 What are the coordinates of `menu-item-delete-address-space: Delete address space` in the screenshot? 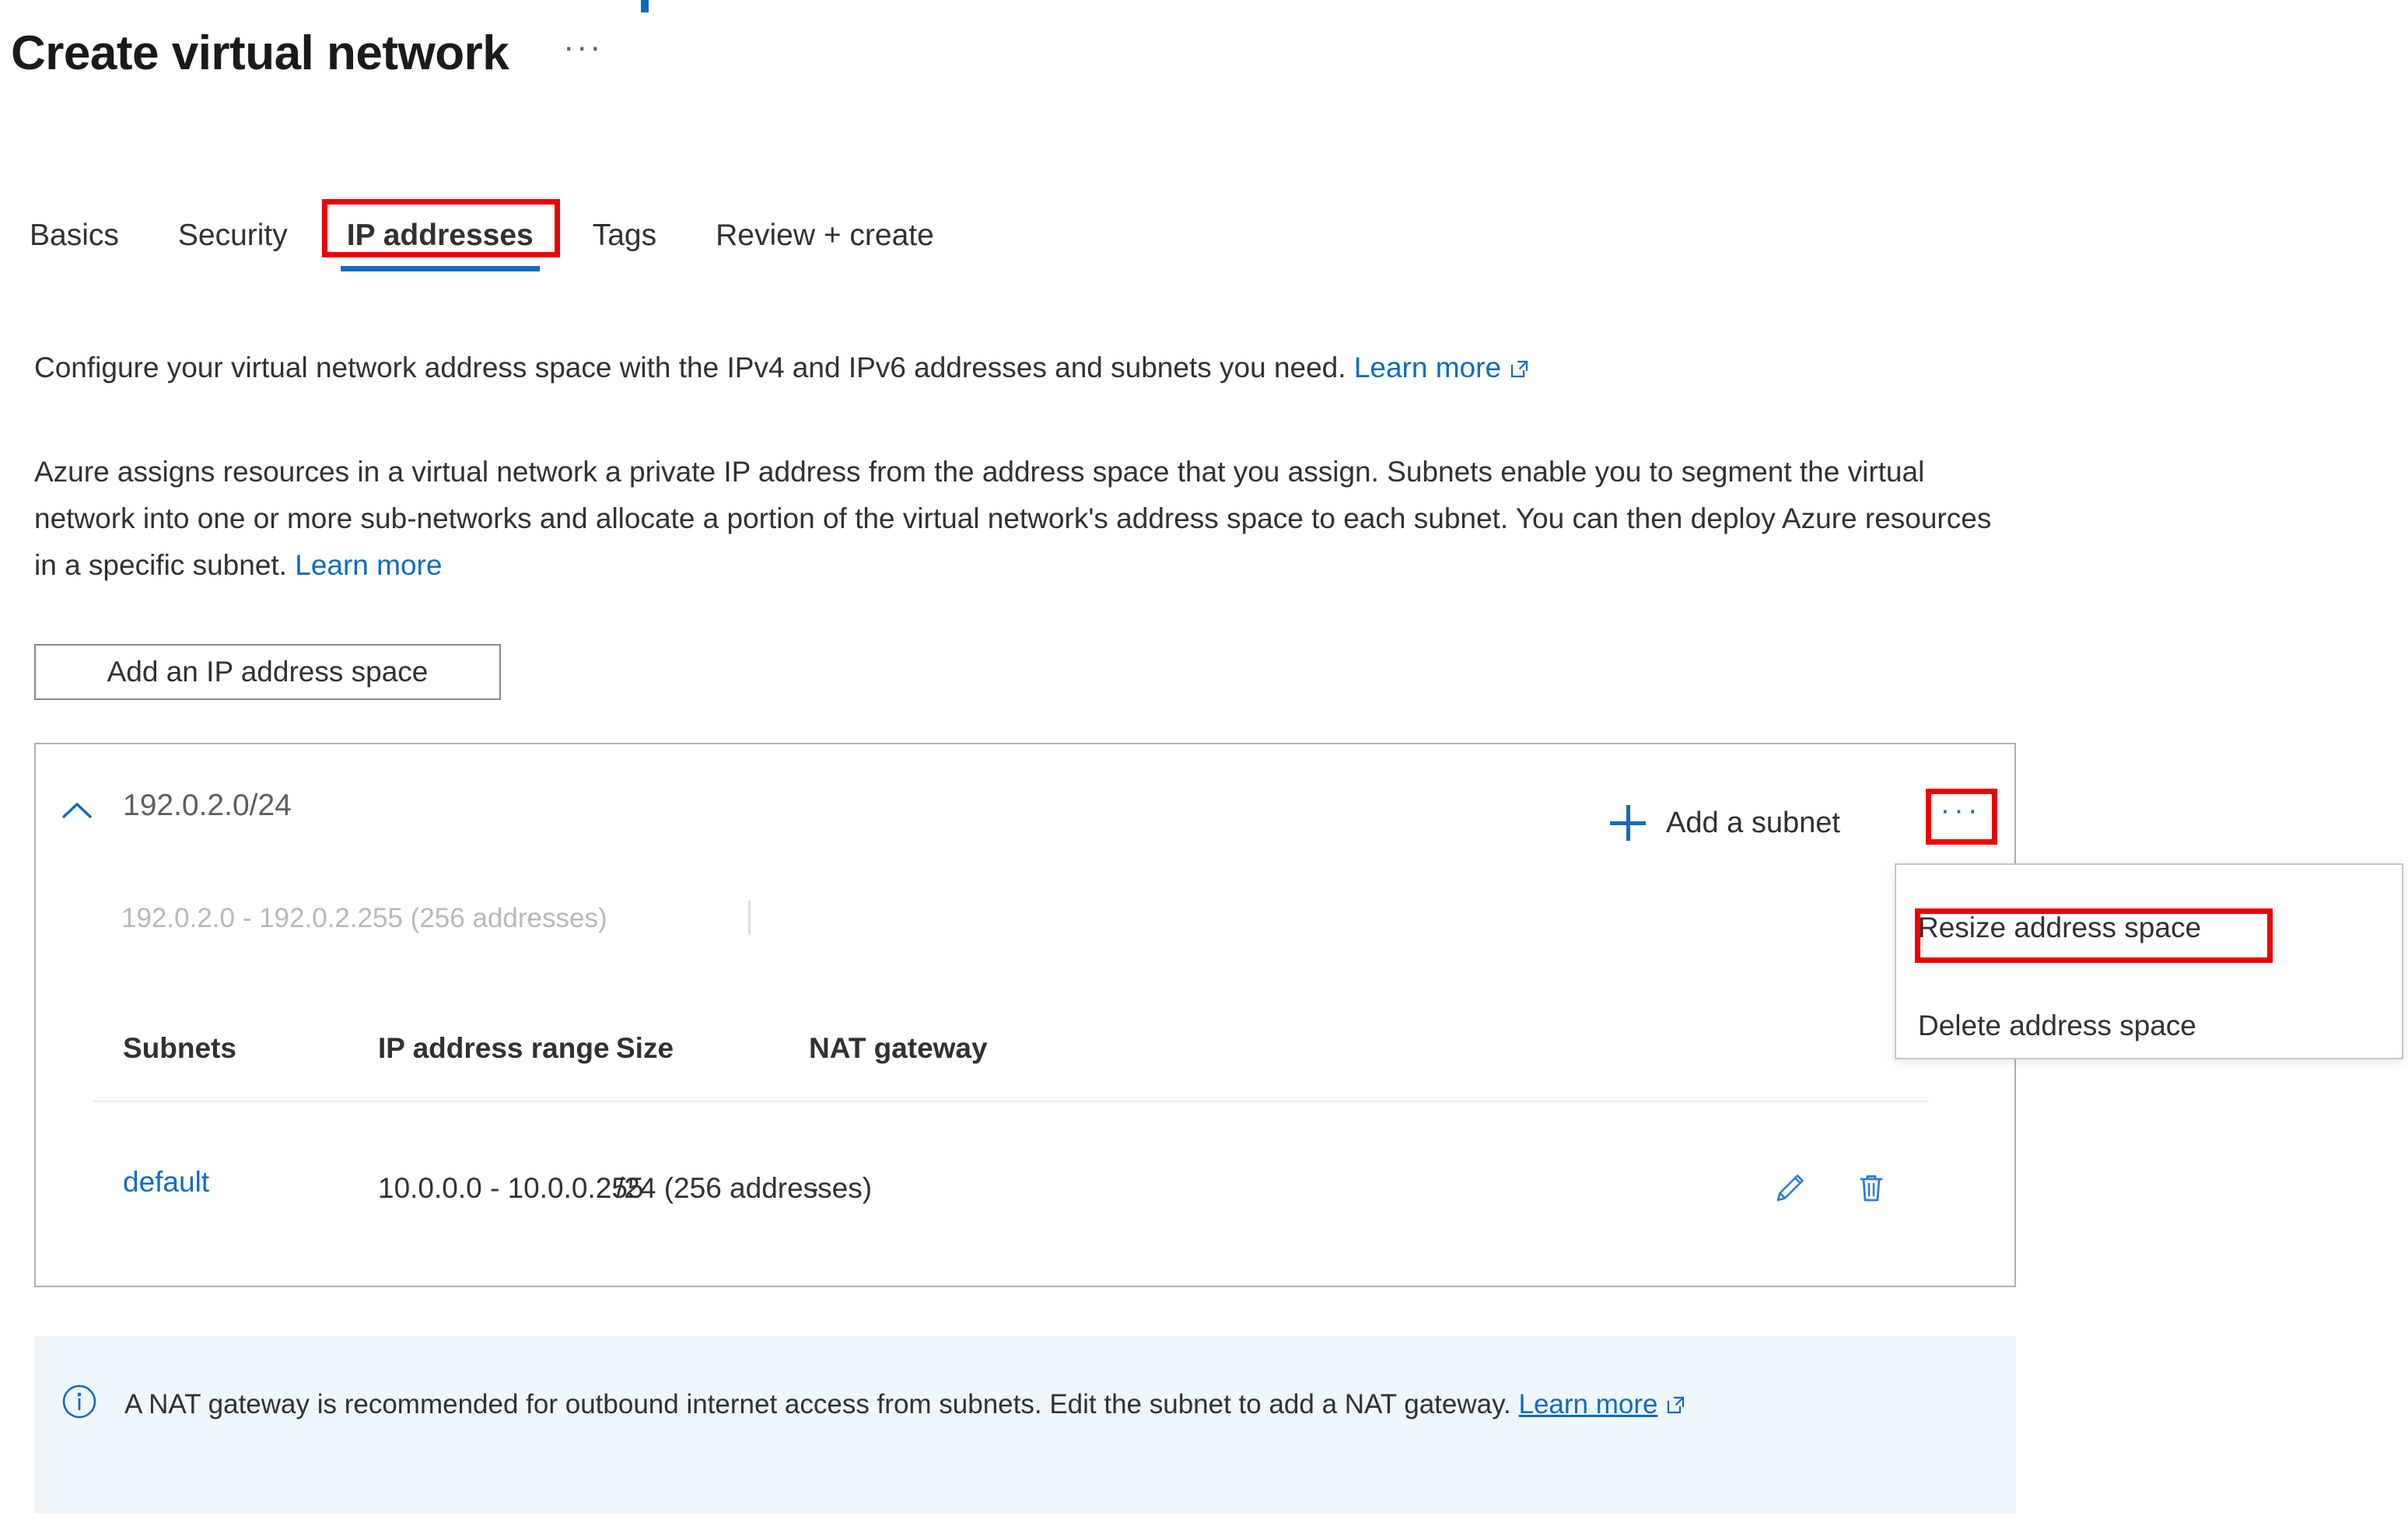 It's located at (2057, 1026).